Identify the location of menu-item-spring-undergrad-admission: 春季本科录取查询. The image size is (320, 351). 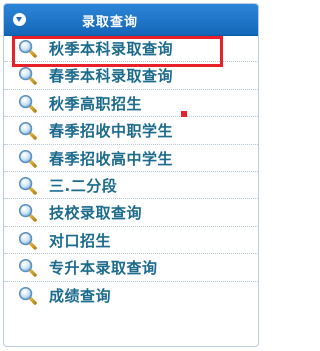
(131, 76).